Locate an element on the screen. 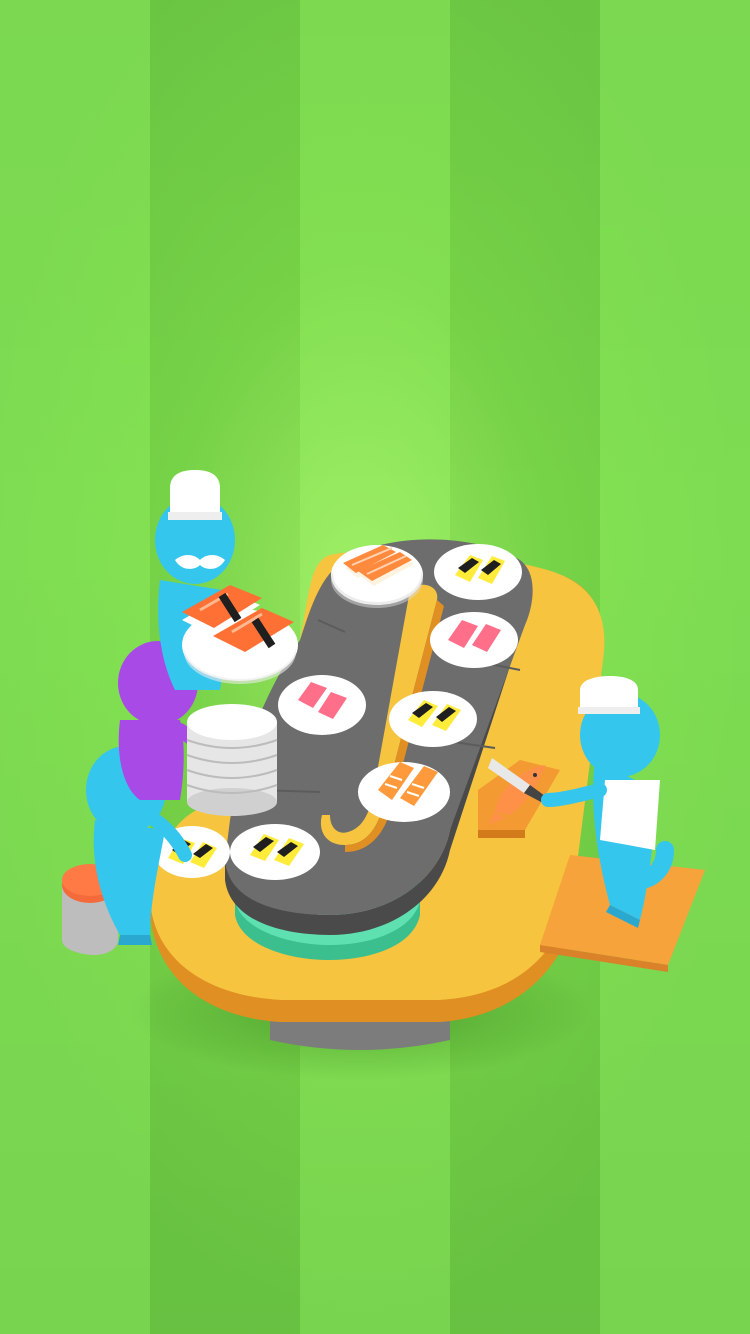 This screenshot has height=1334, width=750. apron is located at coordinates (630, 815).